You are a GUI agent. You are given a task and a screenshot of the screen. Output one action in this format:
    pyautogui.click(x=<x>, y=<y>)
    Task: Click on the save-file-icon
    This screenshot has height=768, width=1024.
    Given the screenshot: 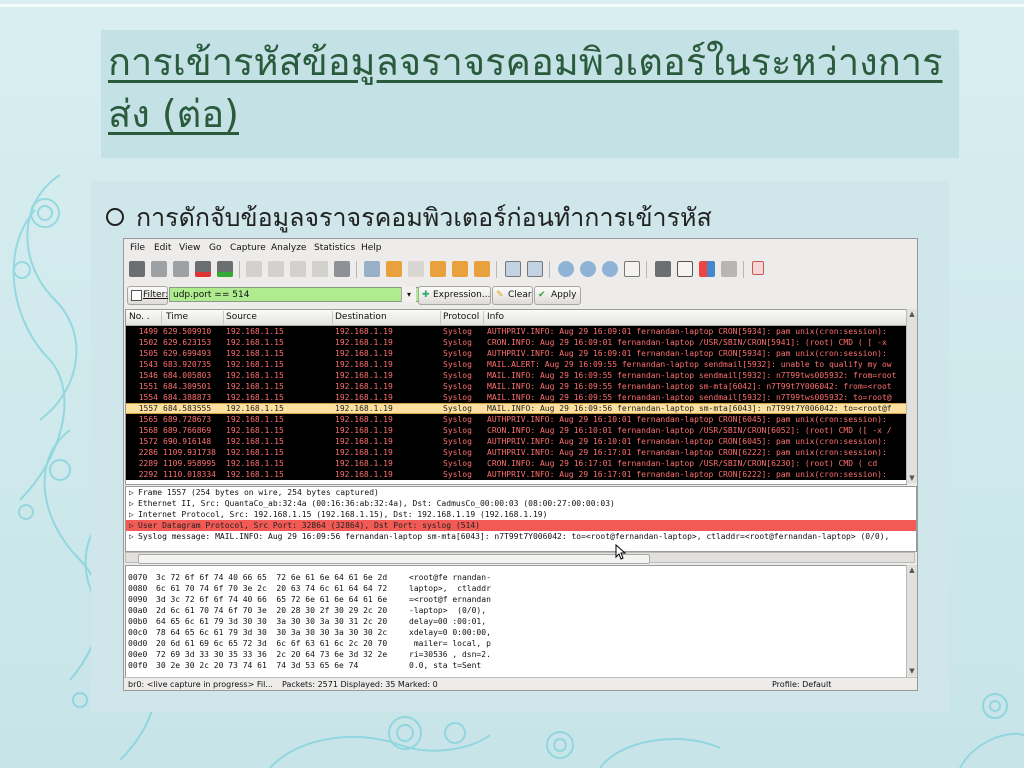 What is the action you would take?
    pyautogui.click(x=276, y=269)
    